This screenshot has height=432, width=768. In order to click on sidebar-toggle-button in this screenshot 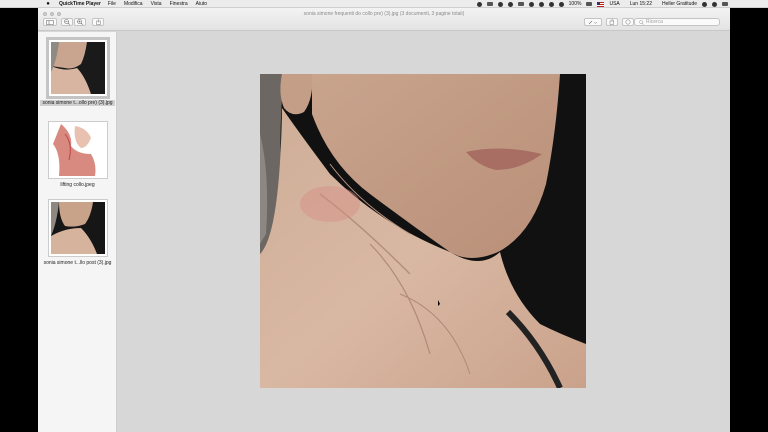, I will do `click(50, 22)`.